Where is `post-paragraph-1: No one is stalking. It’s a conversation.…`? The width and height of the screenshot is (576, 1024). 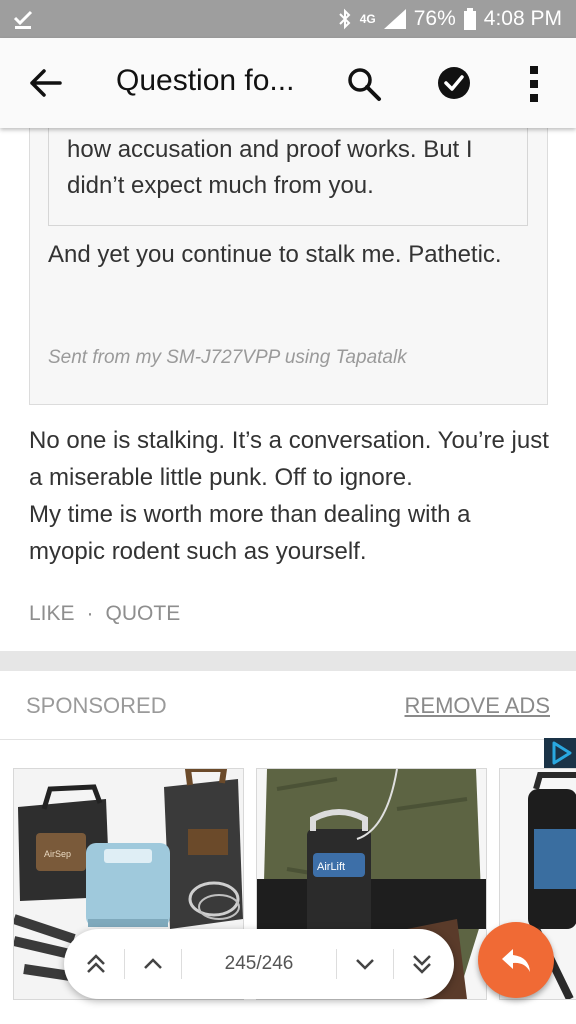
post-paragraph-1: No one is stalking. It’s a conversation.… is located at coordinates (289, 459).